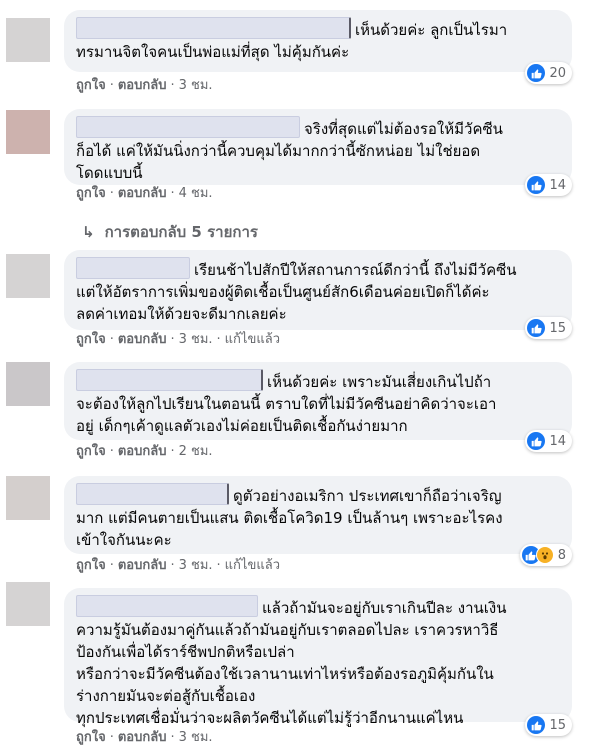 This screenshot has height=756, width=600. Describe the element at coordinates (181, 232) in the screenshot. I see `view-replies-label: การตอบกลับ 5 รายการ` at that location.